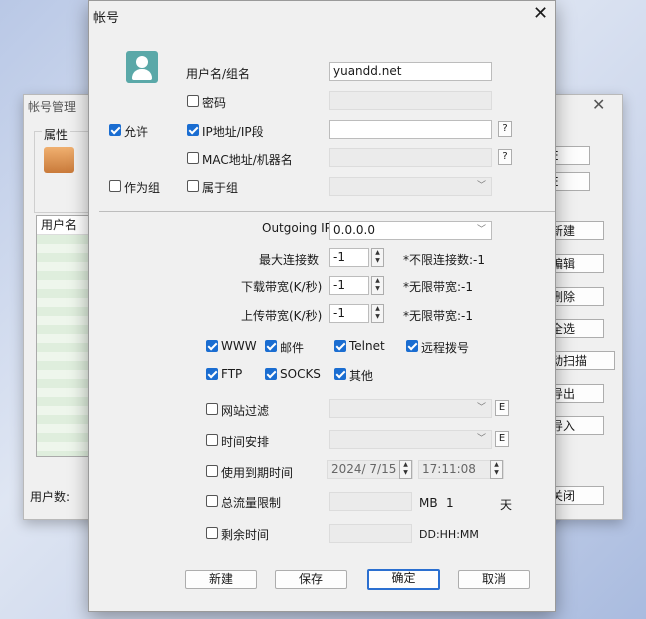 The image size is (646, 619). What do you see at coordinates (257, 473) in the screenshot?
I see `expire-label: 使用到期时间` at bounding box center [257, 473].